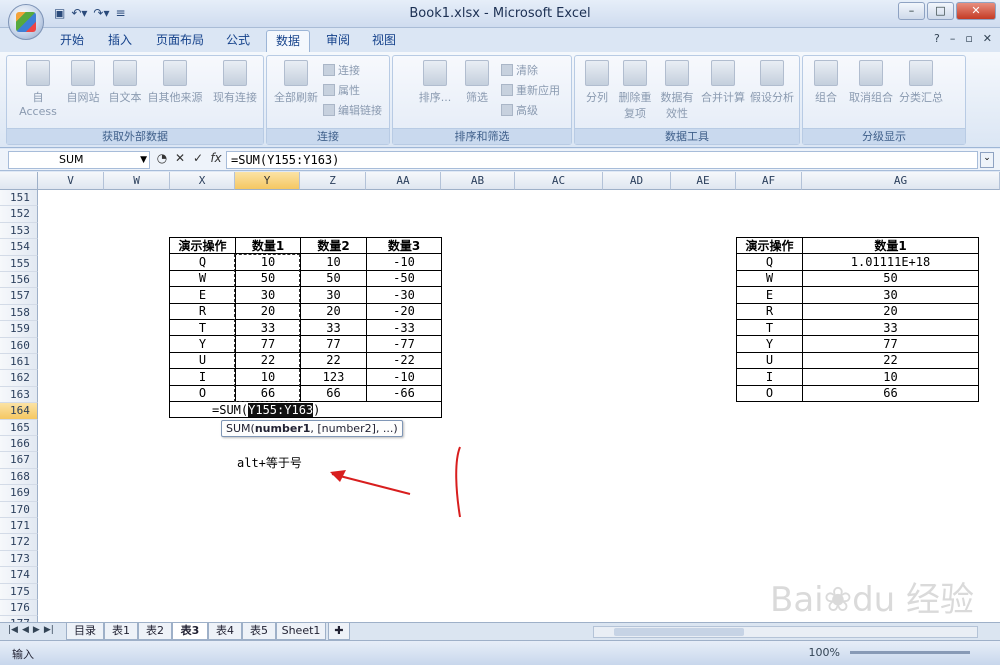  Describe the element at coordinates (333, 245) in the screenshot. I see `table-header: 数量2` at that location.